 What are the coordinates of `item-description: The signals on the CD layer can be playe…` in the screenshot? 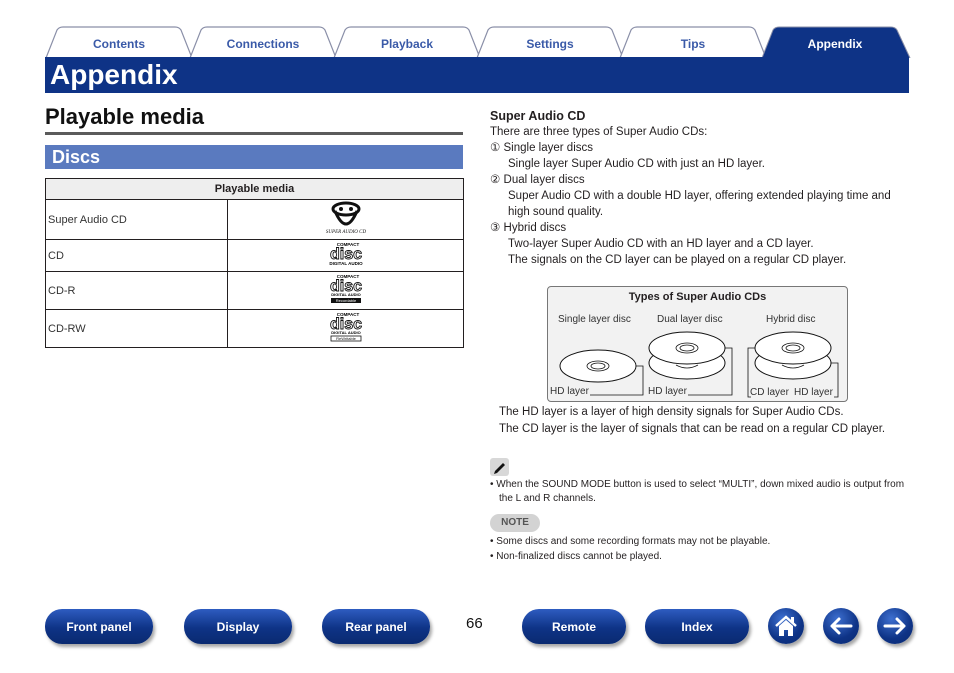 It's located at (677, 260).